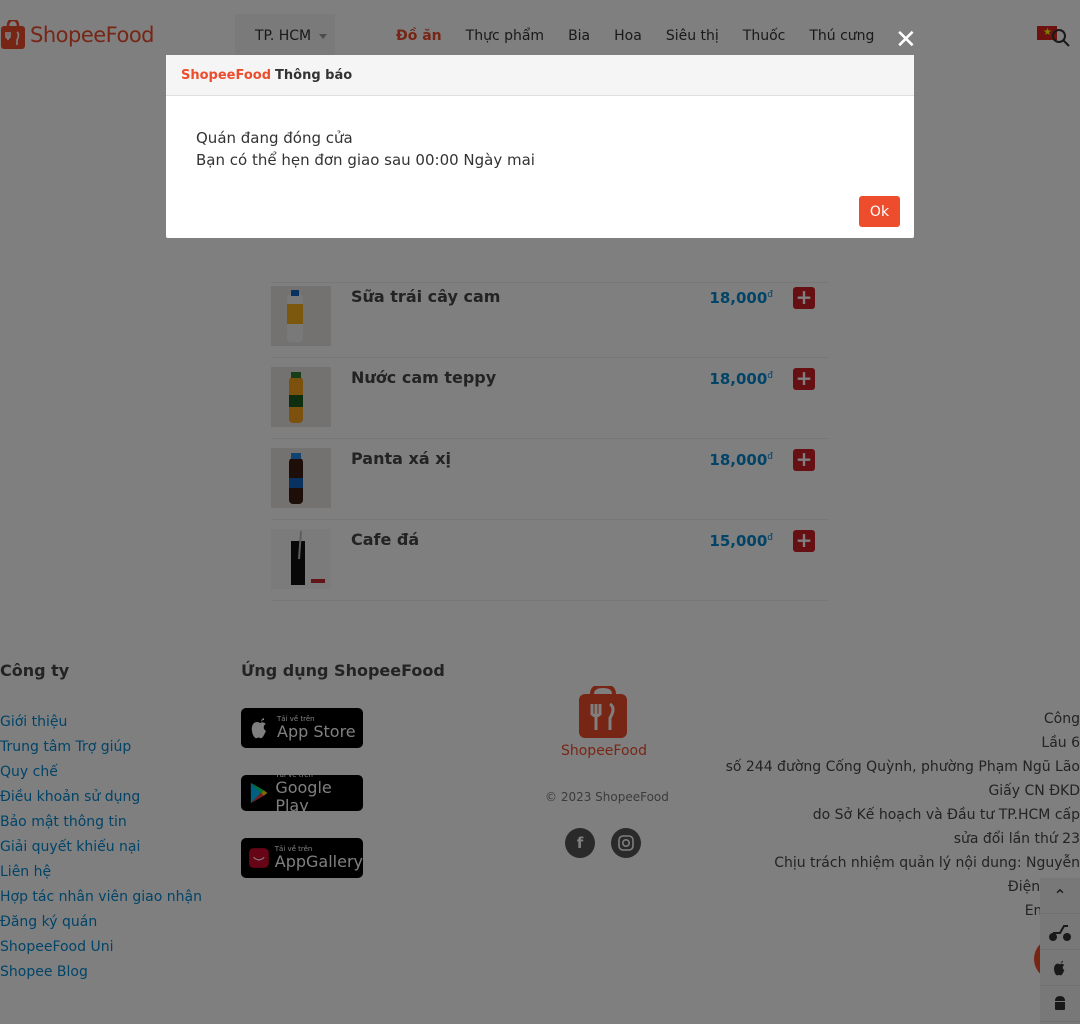  I want to click on ok-button: Ok, so click(879, 211).